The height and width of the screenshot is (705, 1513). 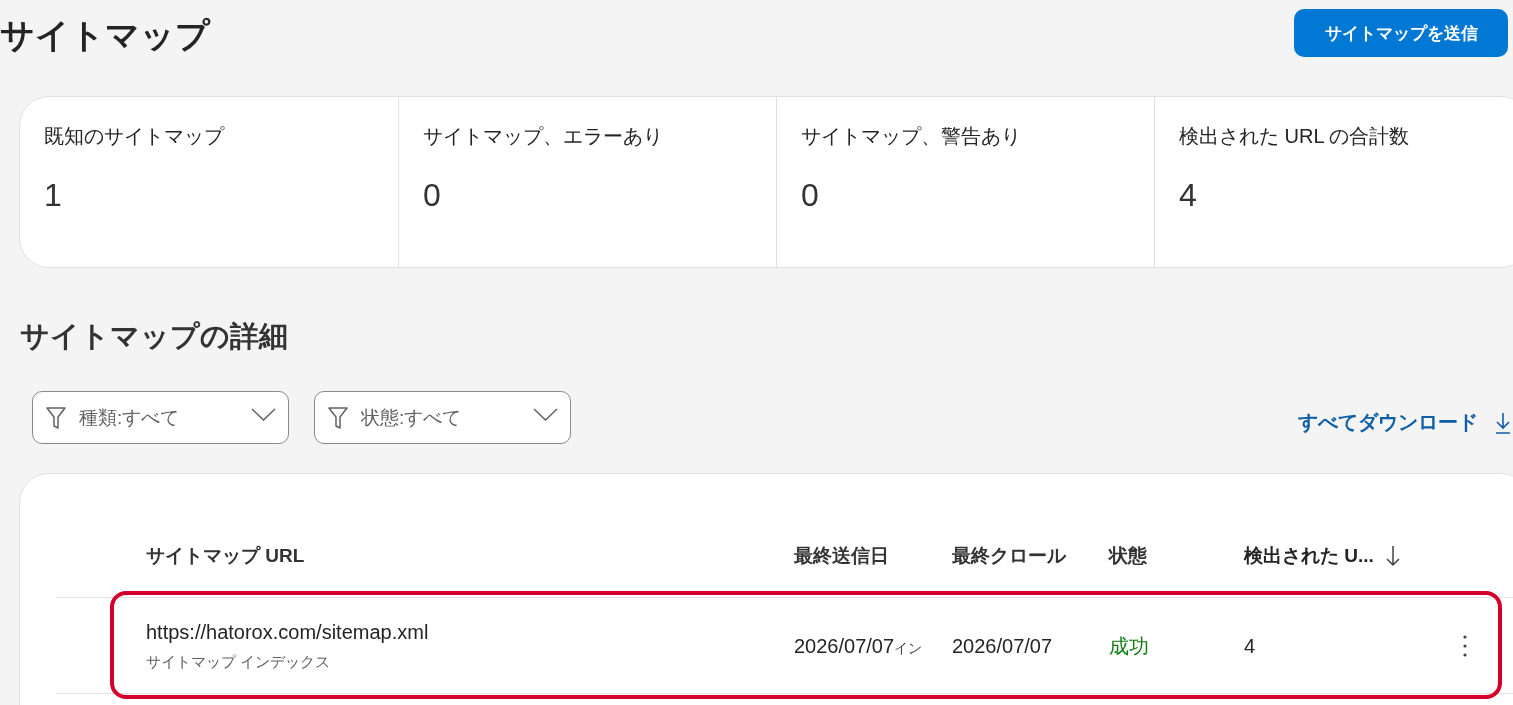 I want to click on last-submitted-date: 2026/07/07, so click(x=844, y=646).